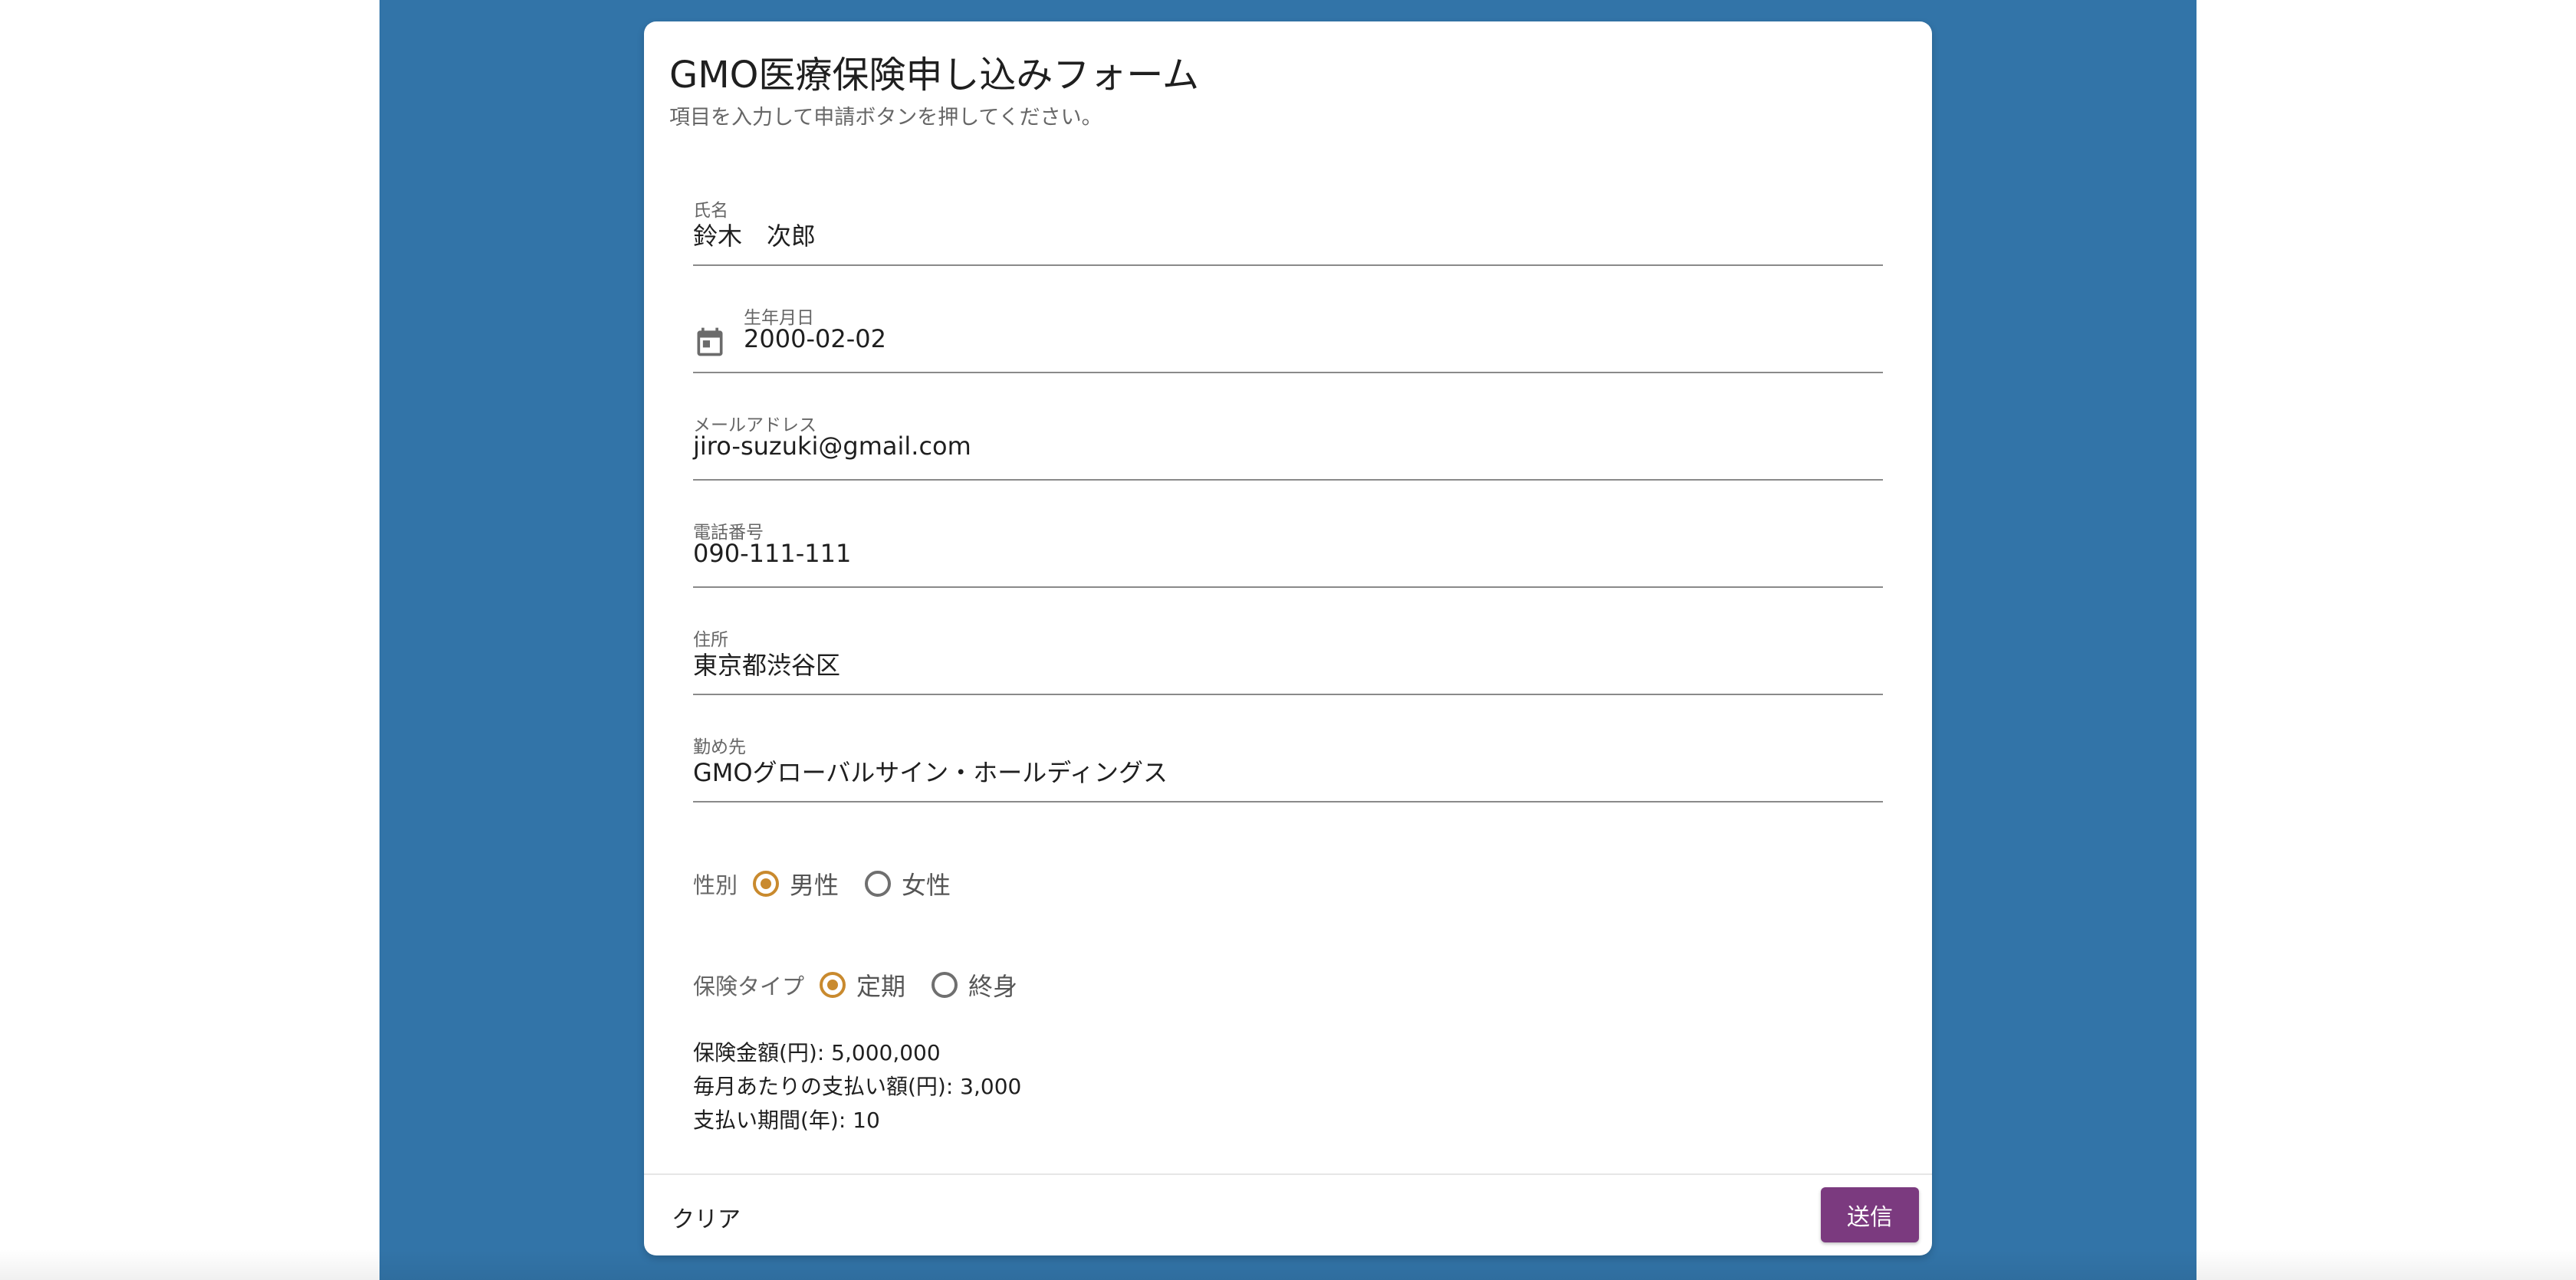 The width and height of the screenshot is (2576, 1280). I want to click on birthdate-field: 生年月日 2000-02-02, so click(1288, 338).